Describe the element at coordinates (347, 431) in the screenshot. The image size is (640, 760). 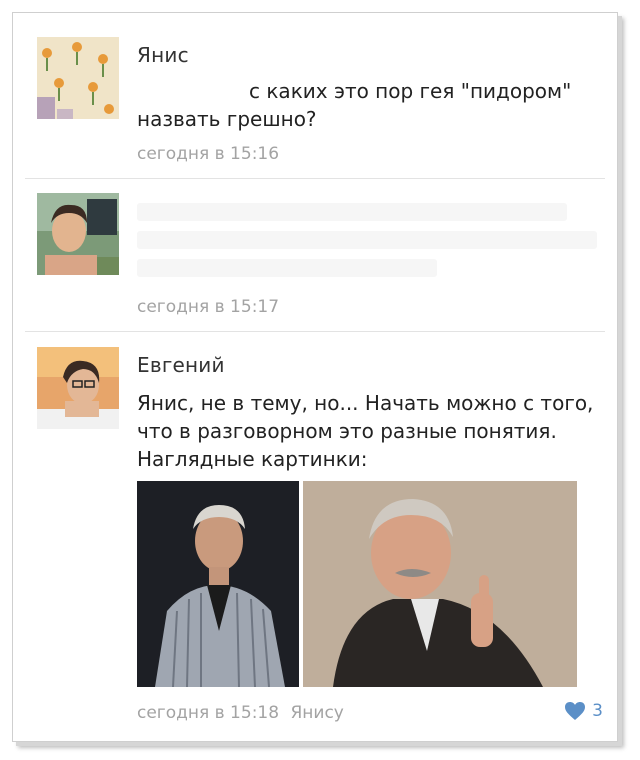
I see `comment-text-line: что в разговорном это разные понятия.` at that location.